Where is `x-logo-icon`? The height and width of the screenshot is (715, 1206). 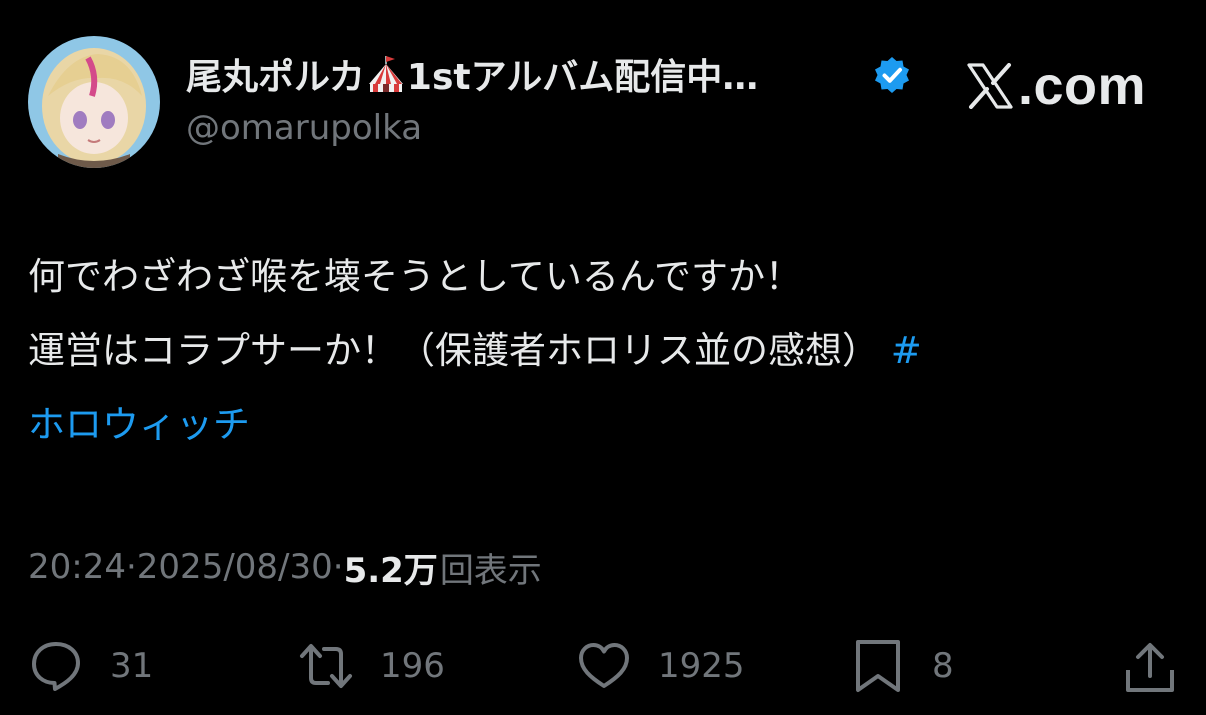 x-logo-icon is located at coordinates (990, 86).